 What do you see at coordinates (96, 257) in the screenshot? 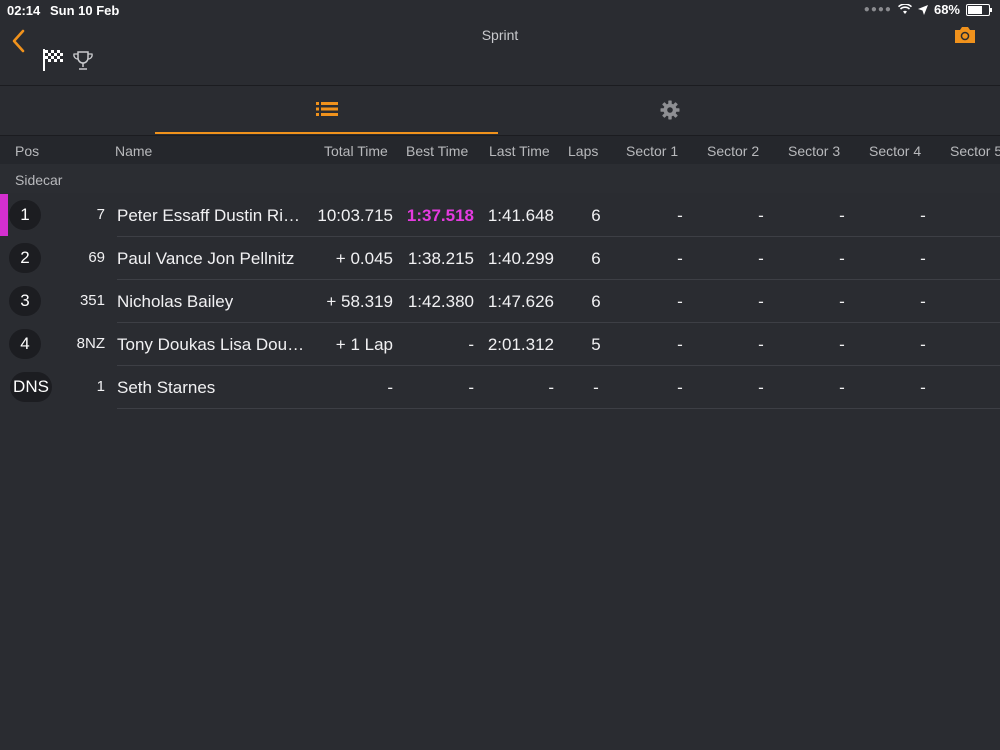
I see `car-number: 69` at bounding box center [96, 257].